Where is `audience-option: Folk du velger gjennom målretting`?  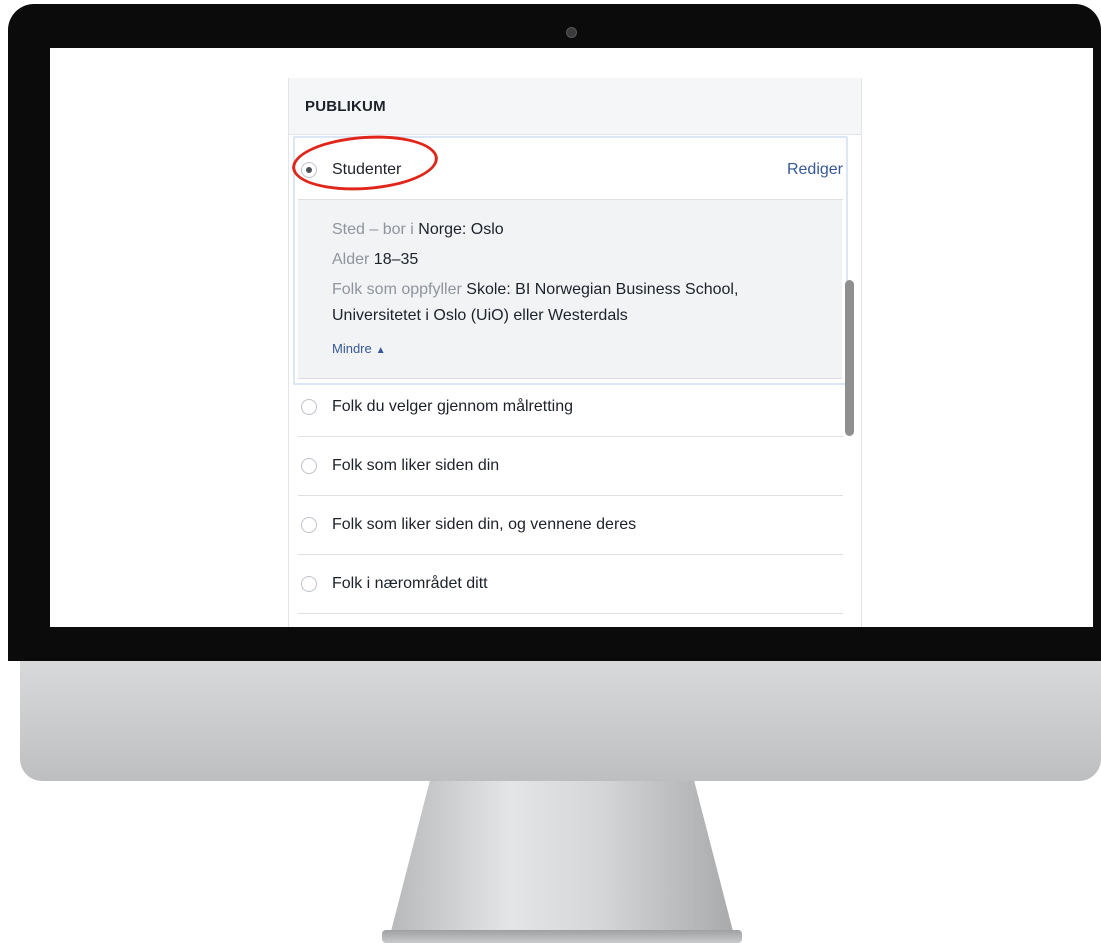 audience-option: Folk du velger gjennom målretting is located at coordinates (570, 407).